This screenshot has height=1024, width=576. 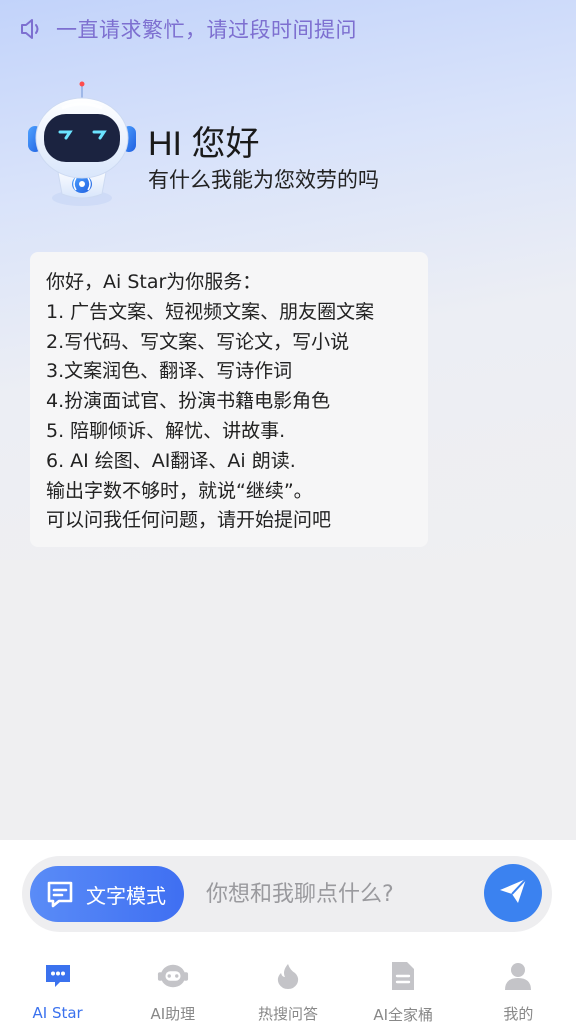 I want to click on greeting-title: HI 您好, so click(x=204, y=144).